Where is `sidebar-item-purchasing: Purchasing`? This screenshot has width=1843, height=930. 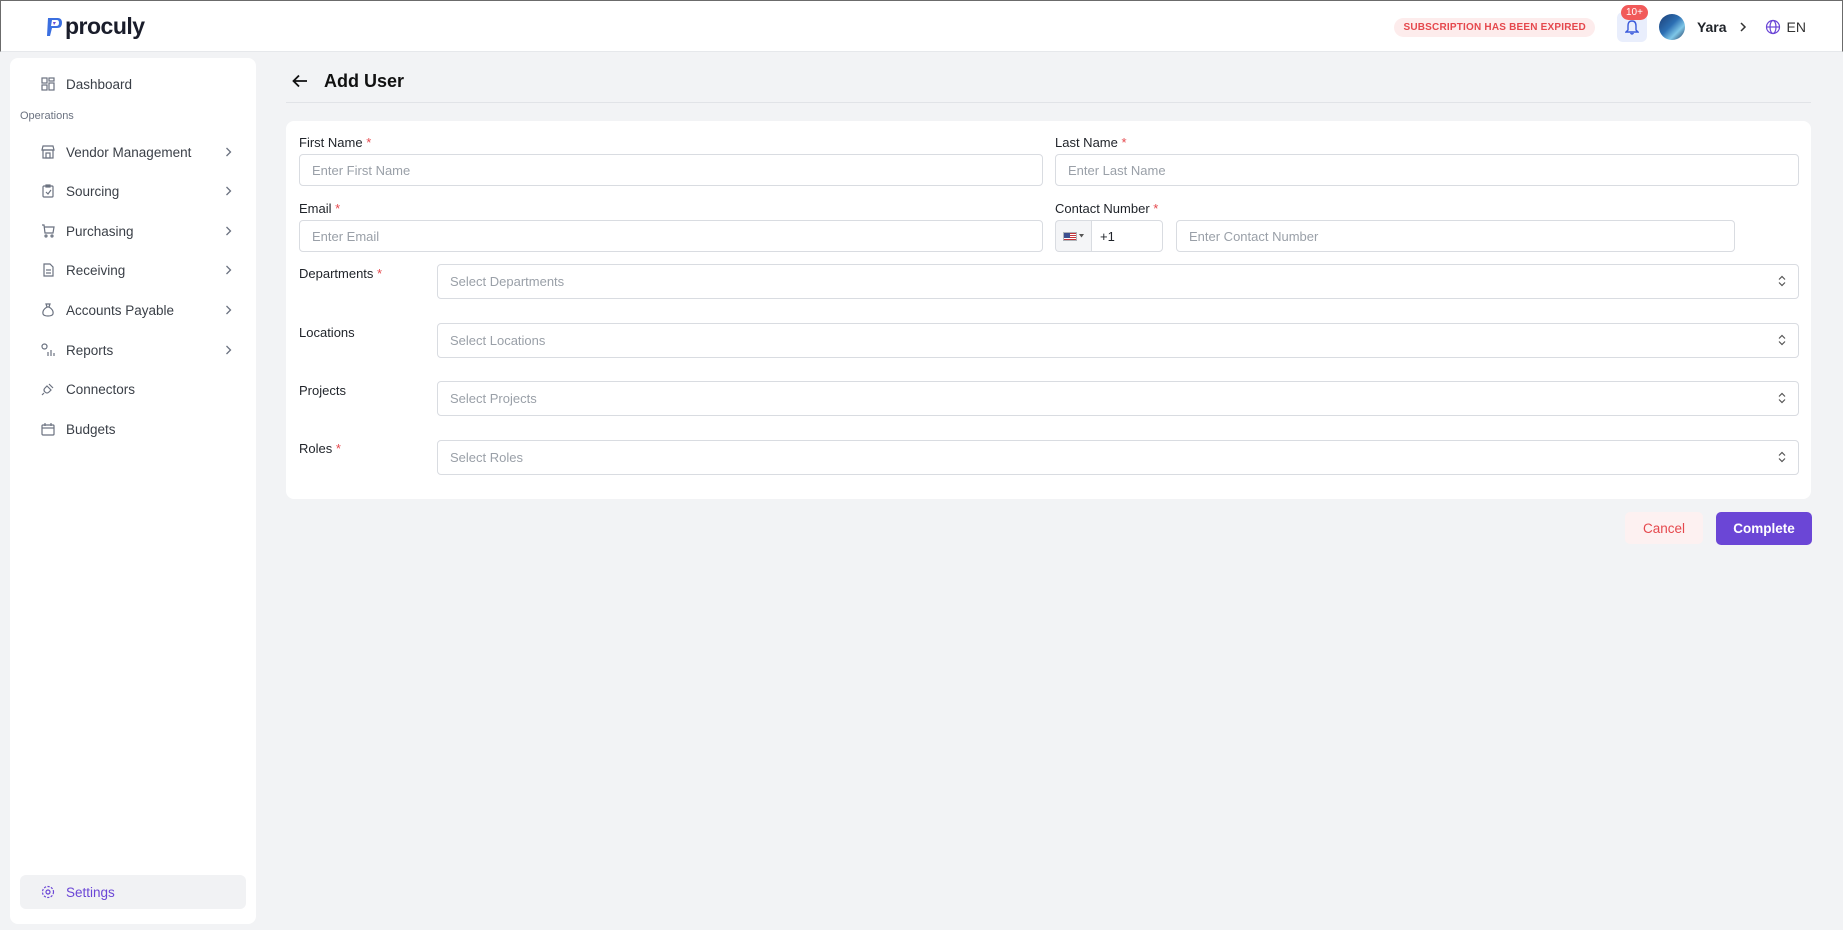
sidebar-item-purchasing: Purchasing is located at coordinates (133, 231).